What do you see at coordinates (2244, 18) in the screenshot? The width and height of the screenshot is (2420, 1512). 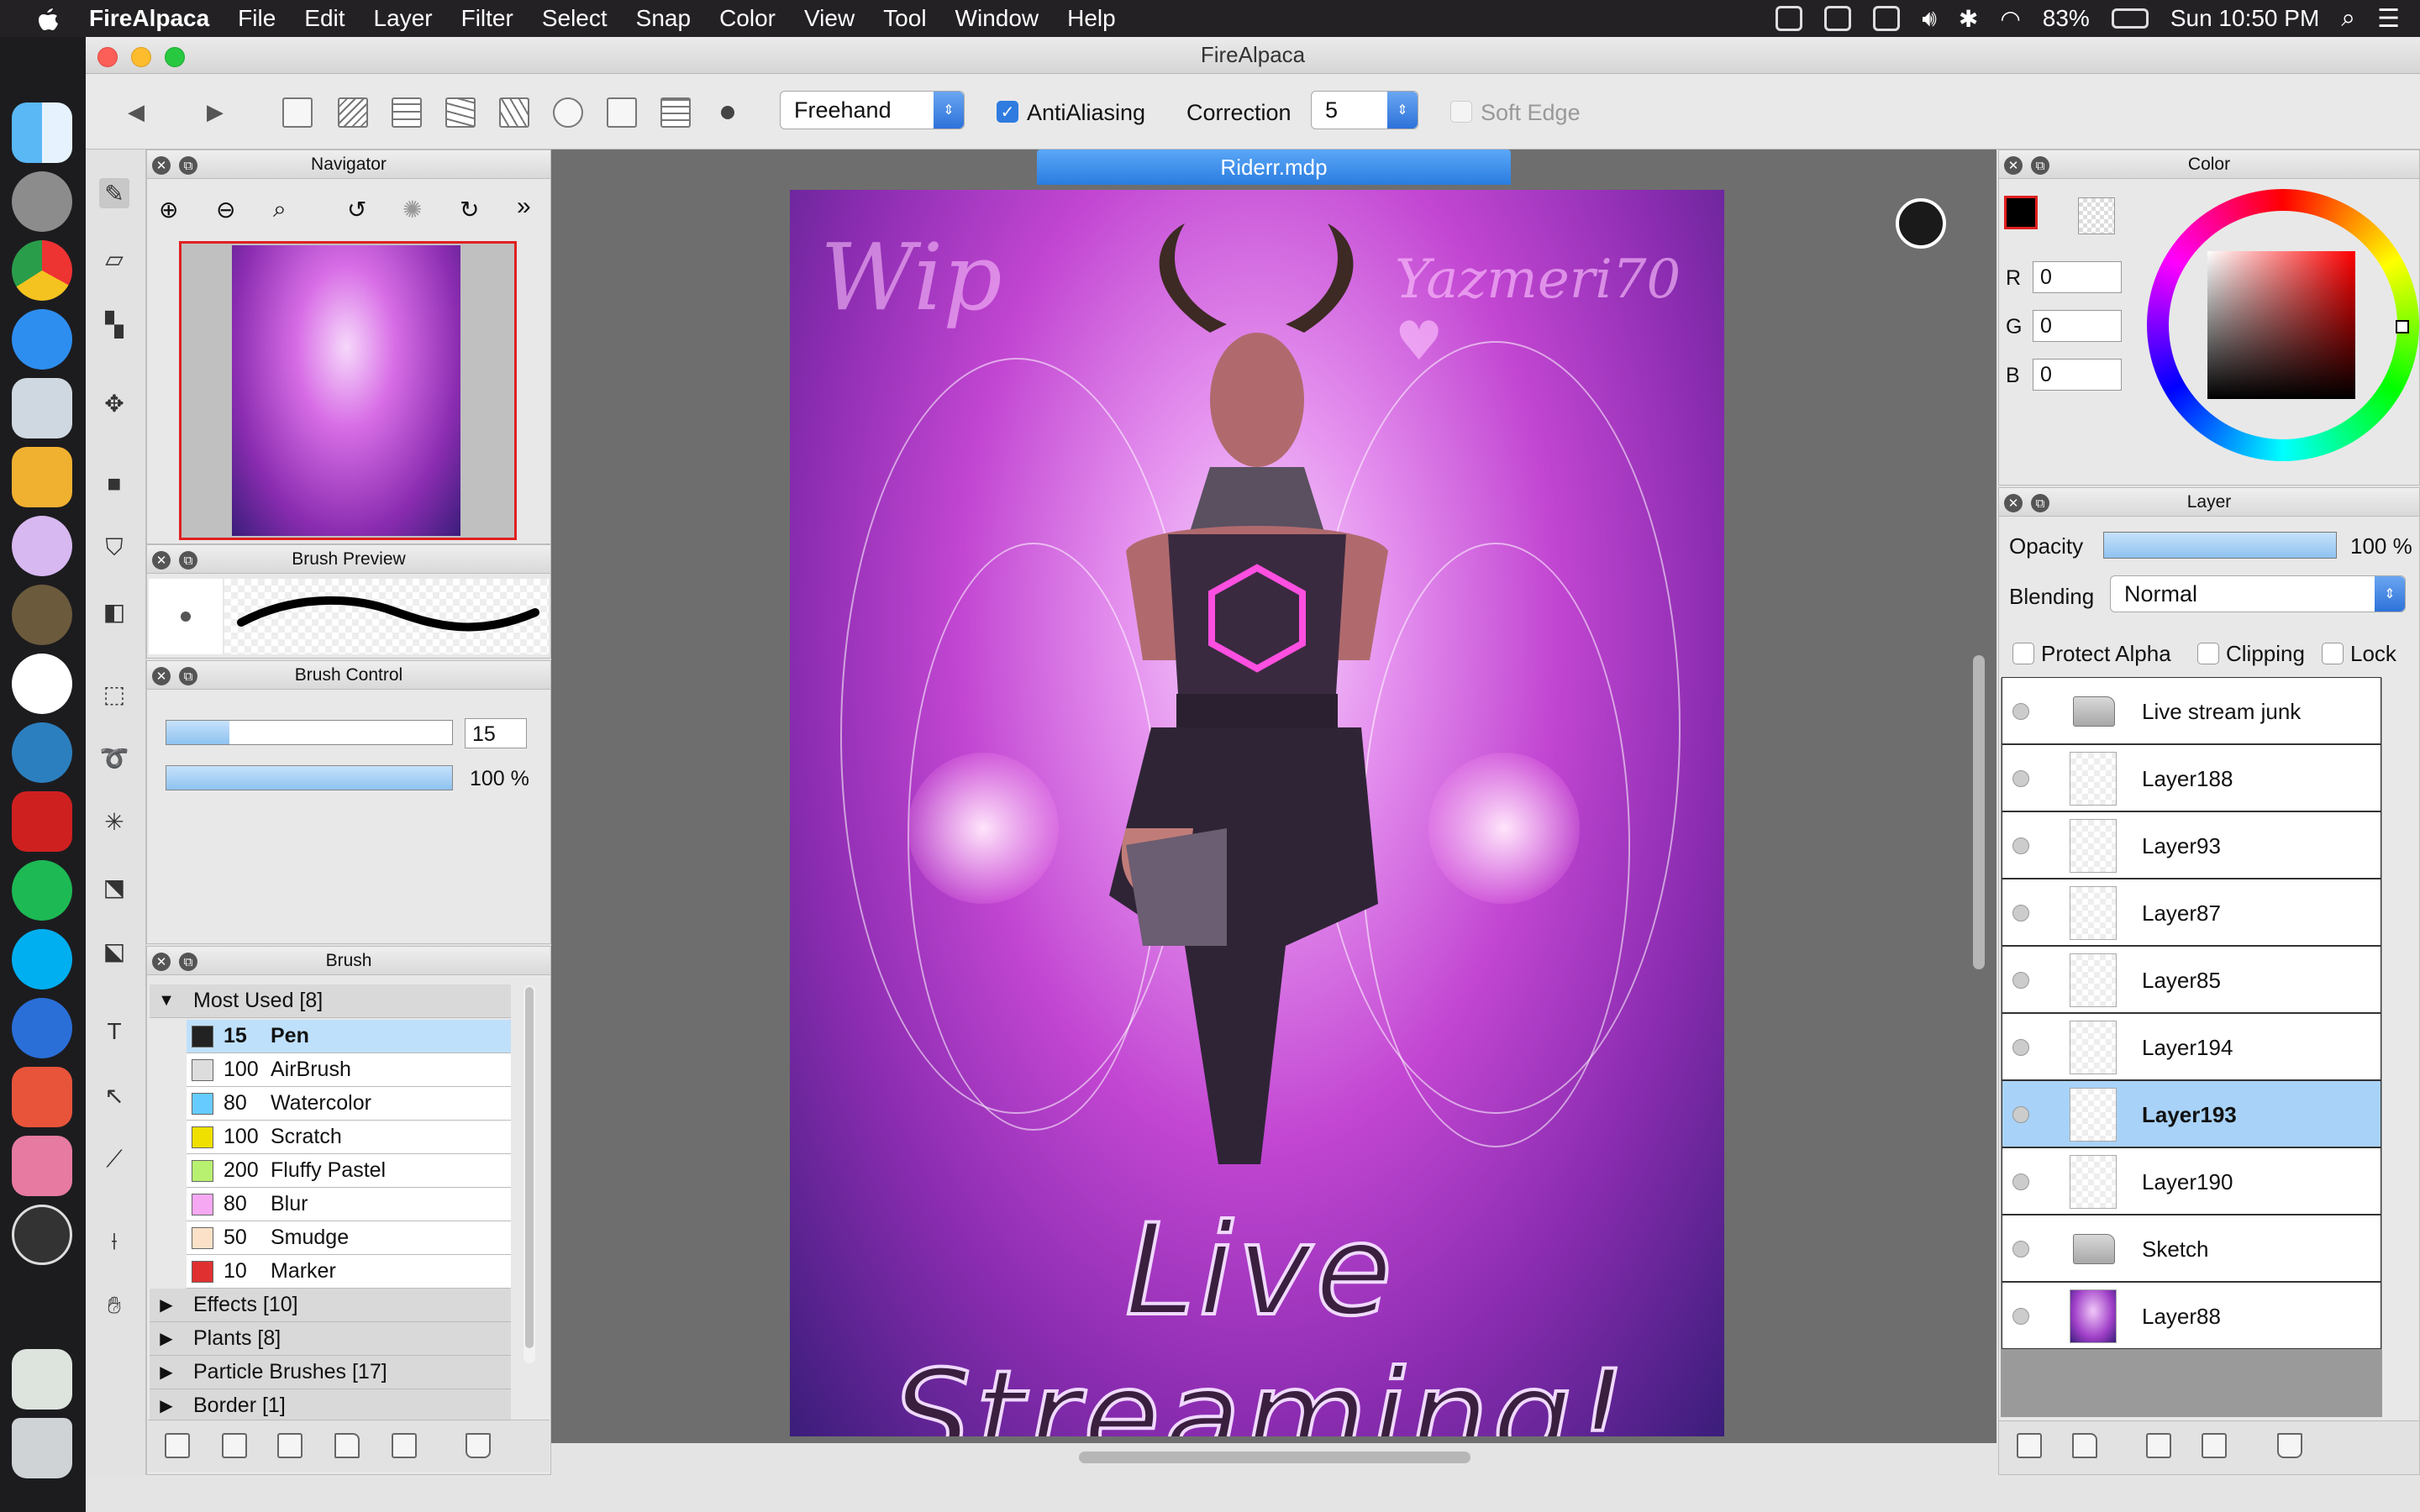 I see `clock: Sun 10:50 PM` at bounding box center [2244, 18].